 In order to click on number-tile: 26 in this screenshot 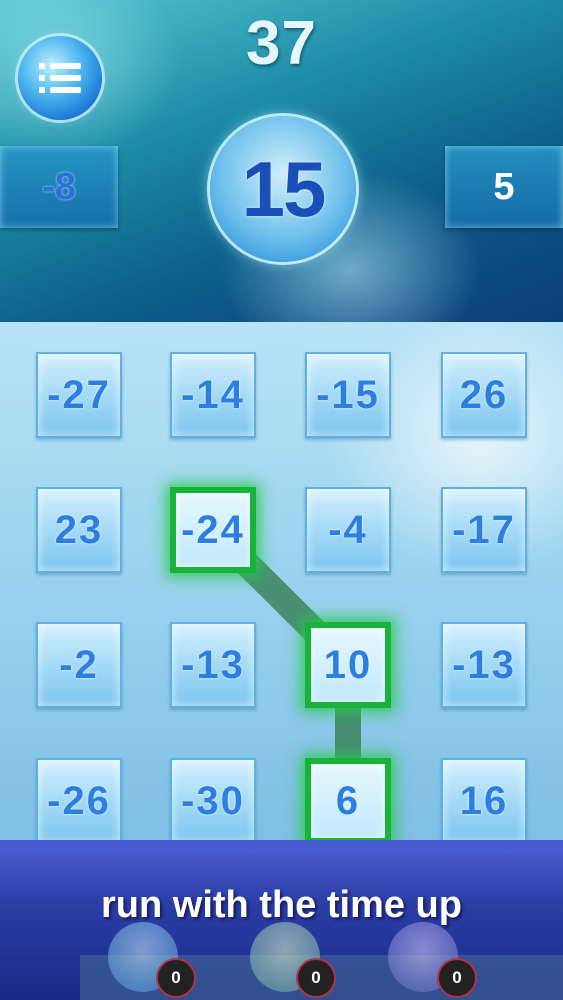, I will do `click(484, 395)`.